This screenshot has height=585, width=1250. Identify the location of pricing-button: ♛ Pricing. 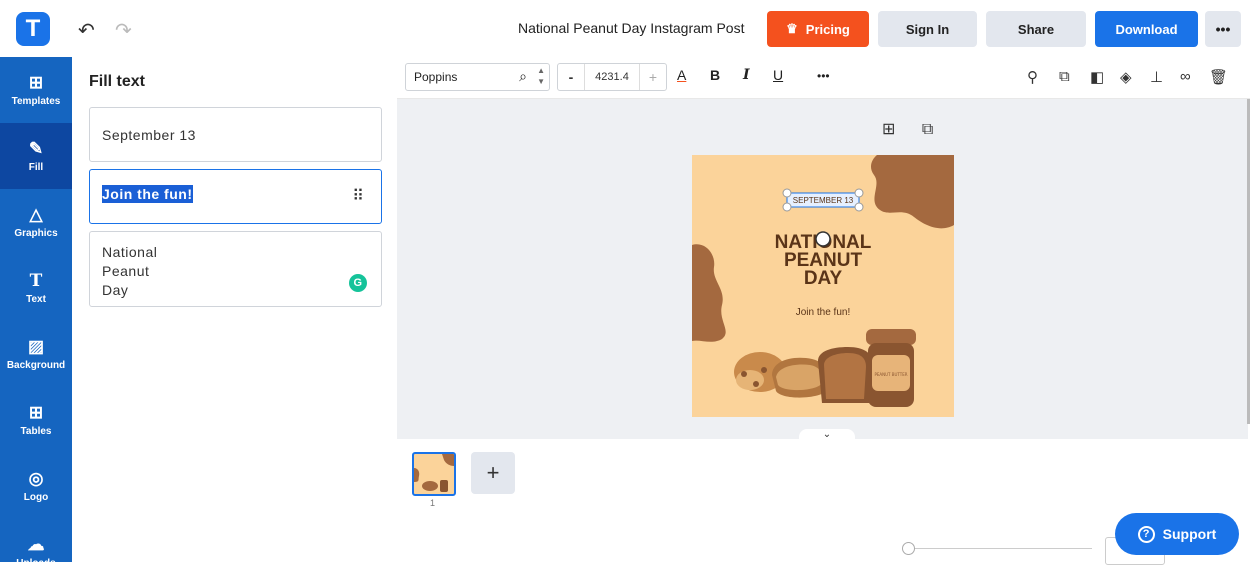
(818, 29).